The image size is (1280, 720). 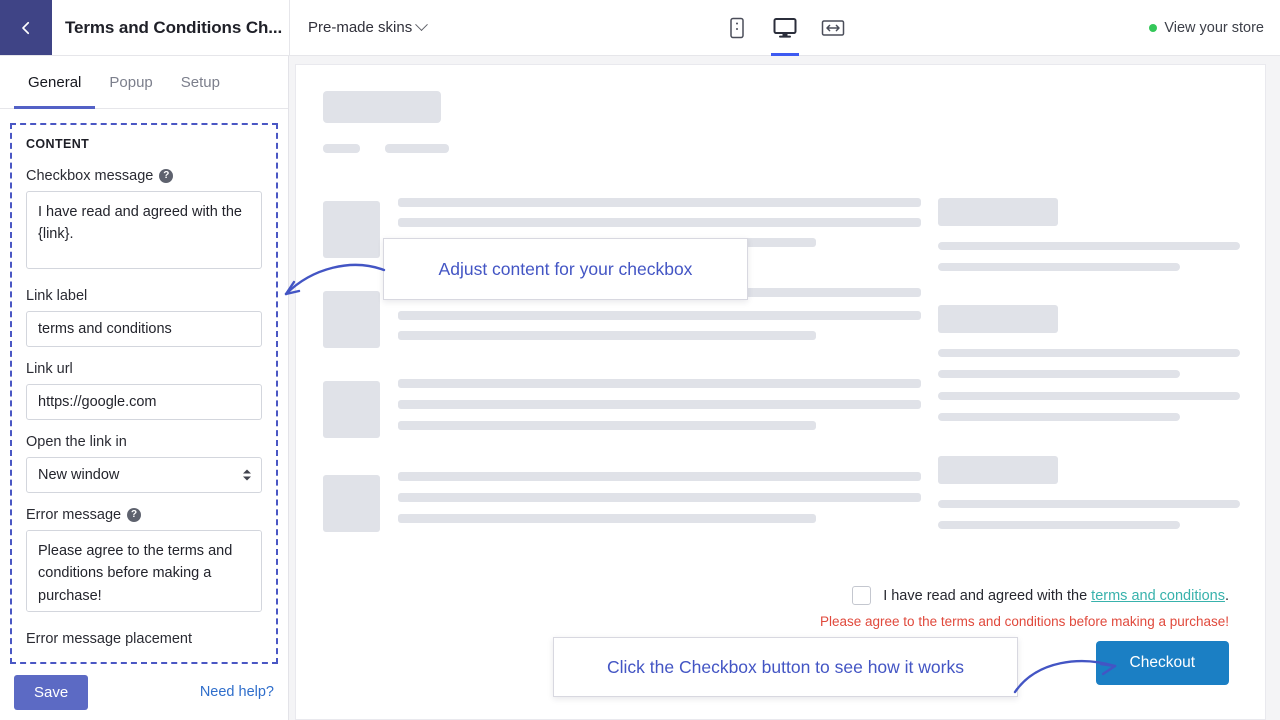 I want to click on open-link-in-wrapper: New window, so click(x=144, y=475).